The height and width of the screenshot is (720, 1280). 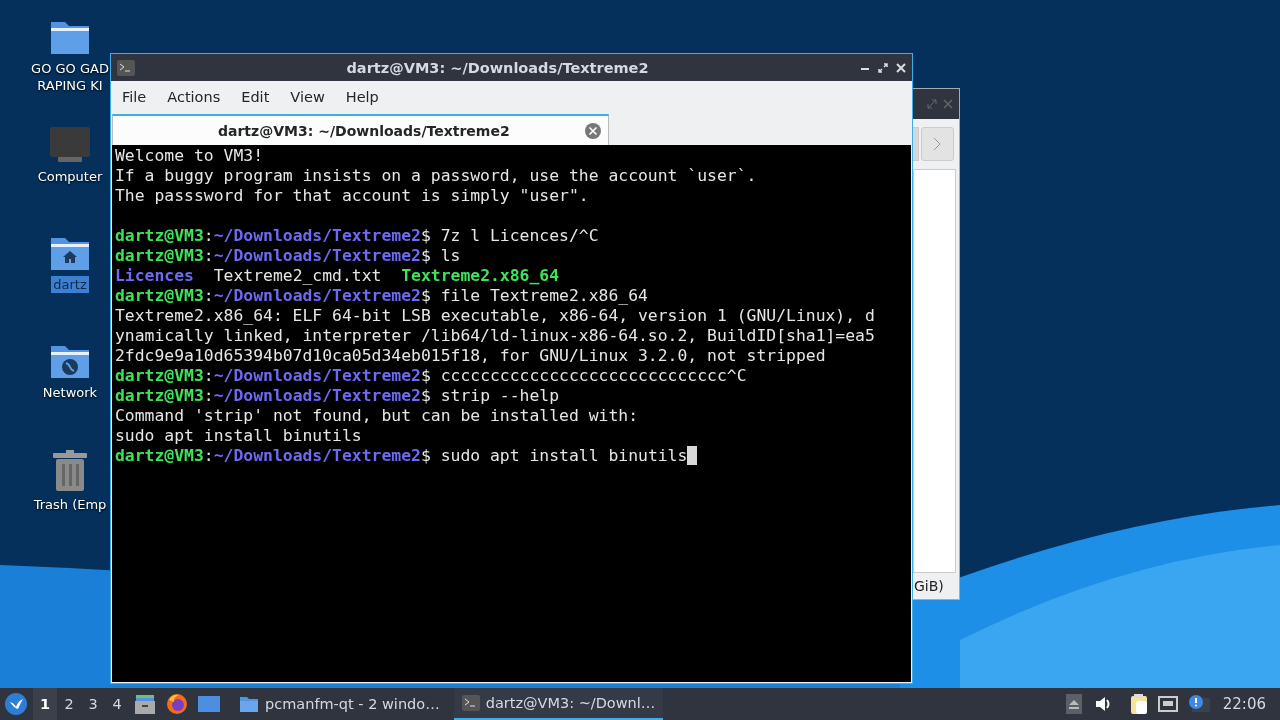 I want to click on window-title: dartz@VM3: ~/Downloads/Textreme2, so click(x=497, y=67).